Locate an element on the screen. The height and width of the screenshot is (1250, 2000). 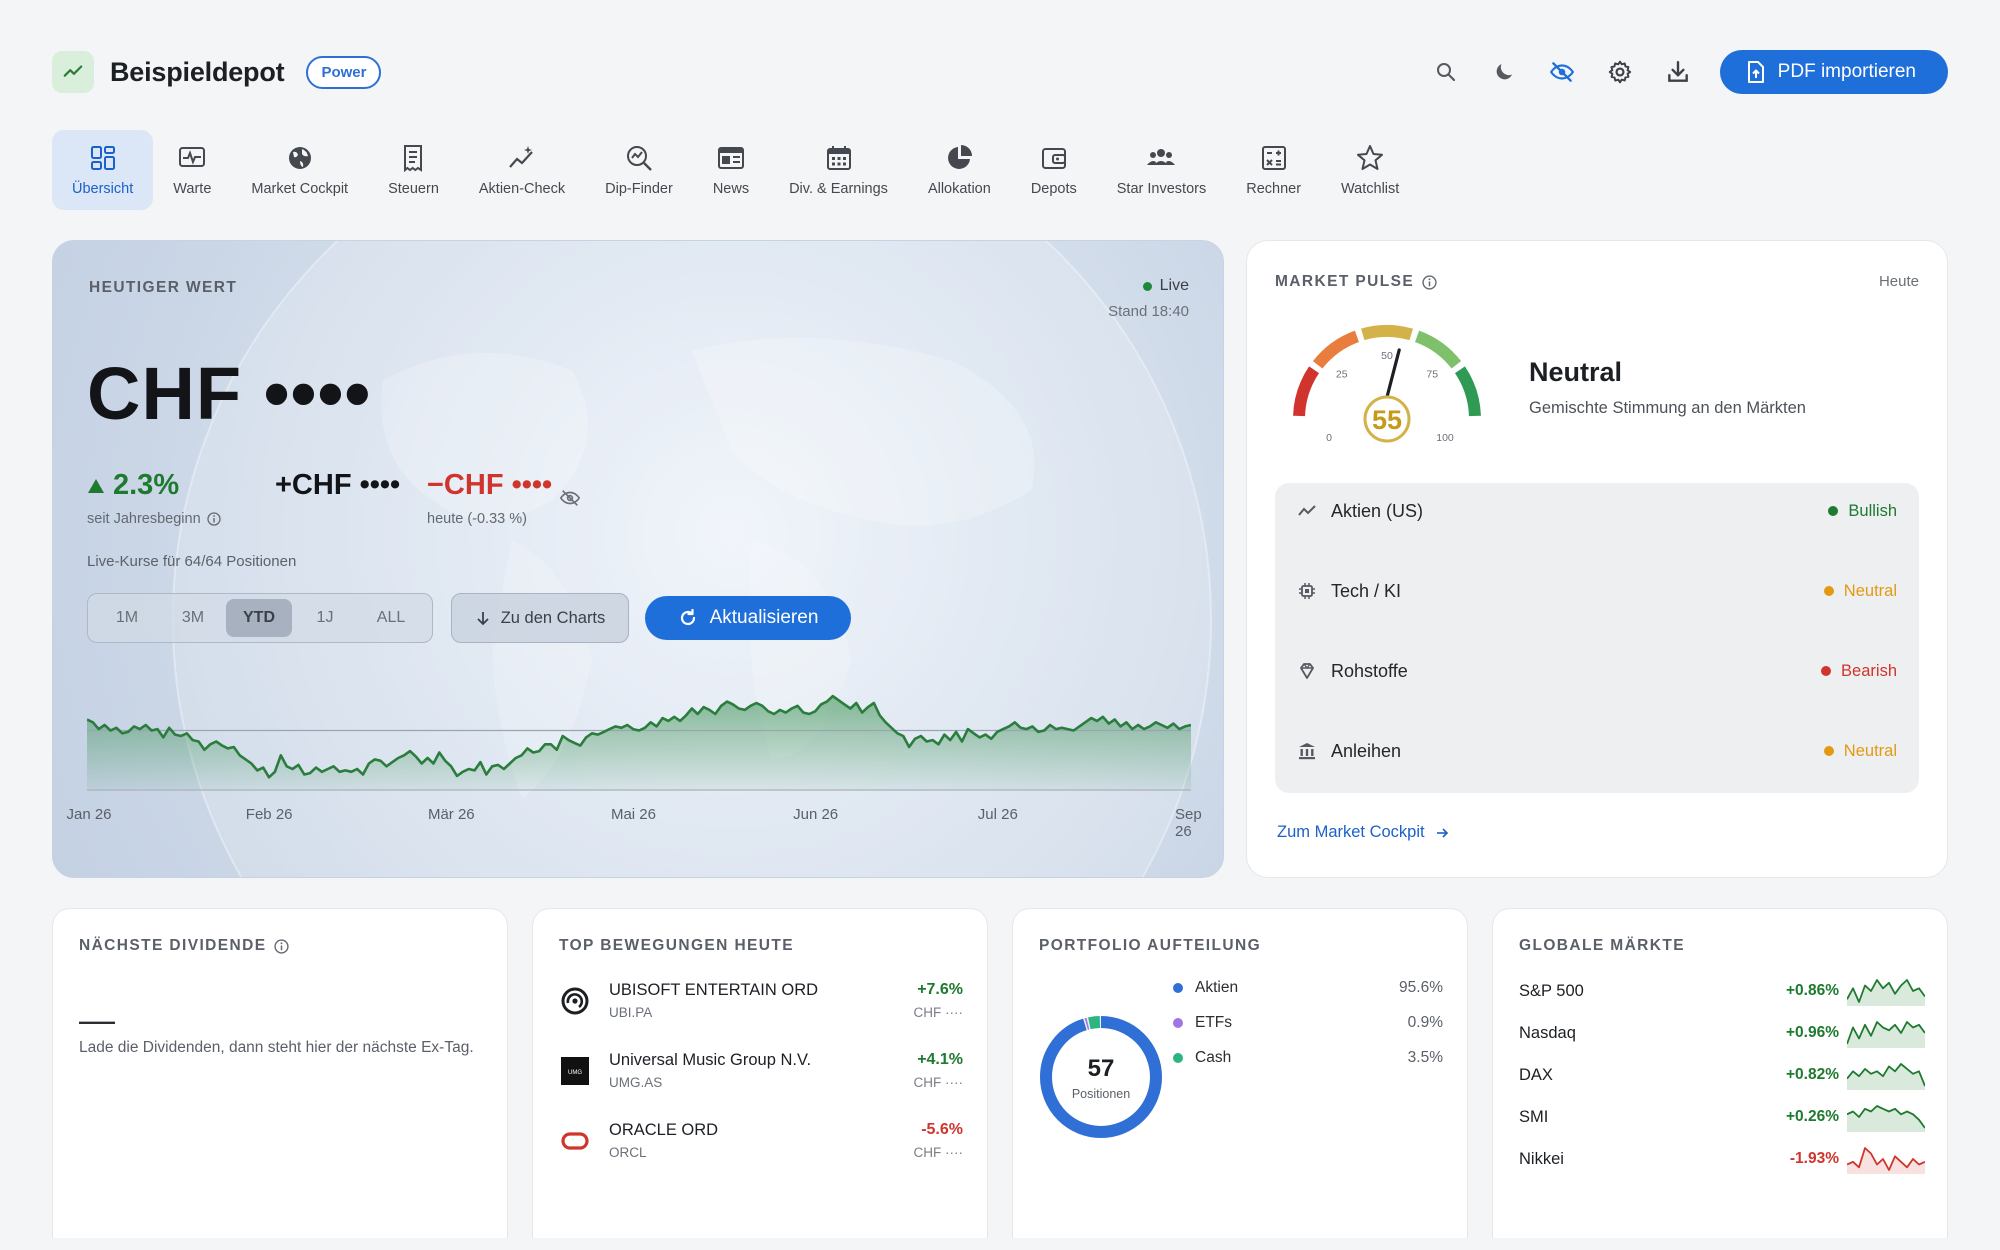
mover-row: UBISOFT ENTERTAIN ORD UBI.PA +7.6% CHF ···· is located at coordinates (761, 1004).